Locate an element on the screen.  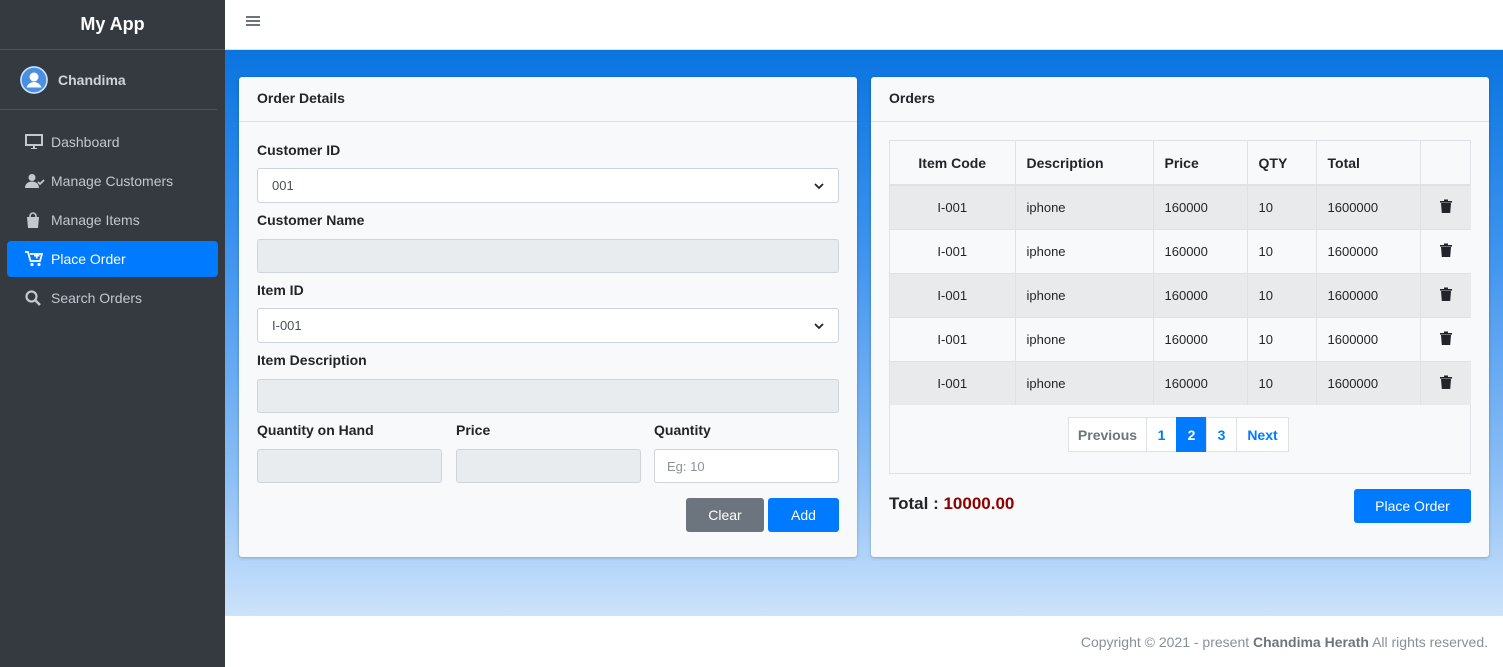
order-details-title: Order Details is located at coordinates (548, 99).